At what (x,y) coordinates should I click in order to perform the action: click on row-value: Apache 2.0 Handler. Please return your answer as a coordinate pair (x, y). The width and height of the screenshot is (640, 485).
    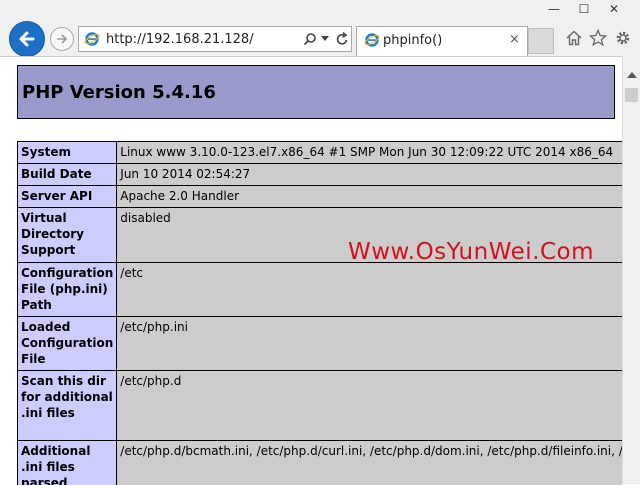
    Looking at the image, I should click on (369, 197).